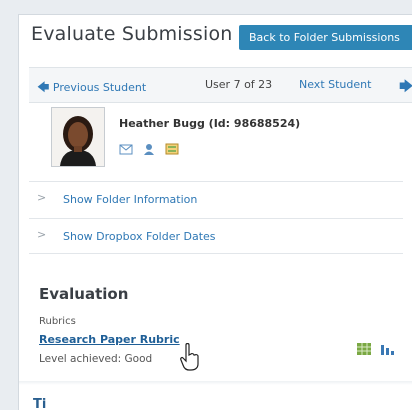 Image resolution: width=412 pixels, height=410 pixels. Describe the element at coordinates (43, 87) in the screenshot. I see `left-arrow-icon: 🡄` at that location.